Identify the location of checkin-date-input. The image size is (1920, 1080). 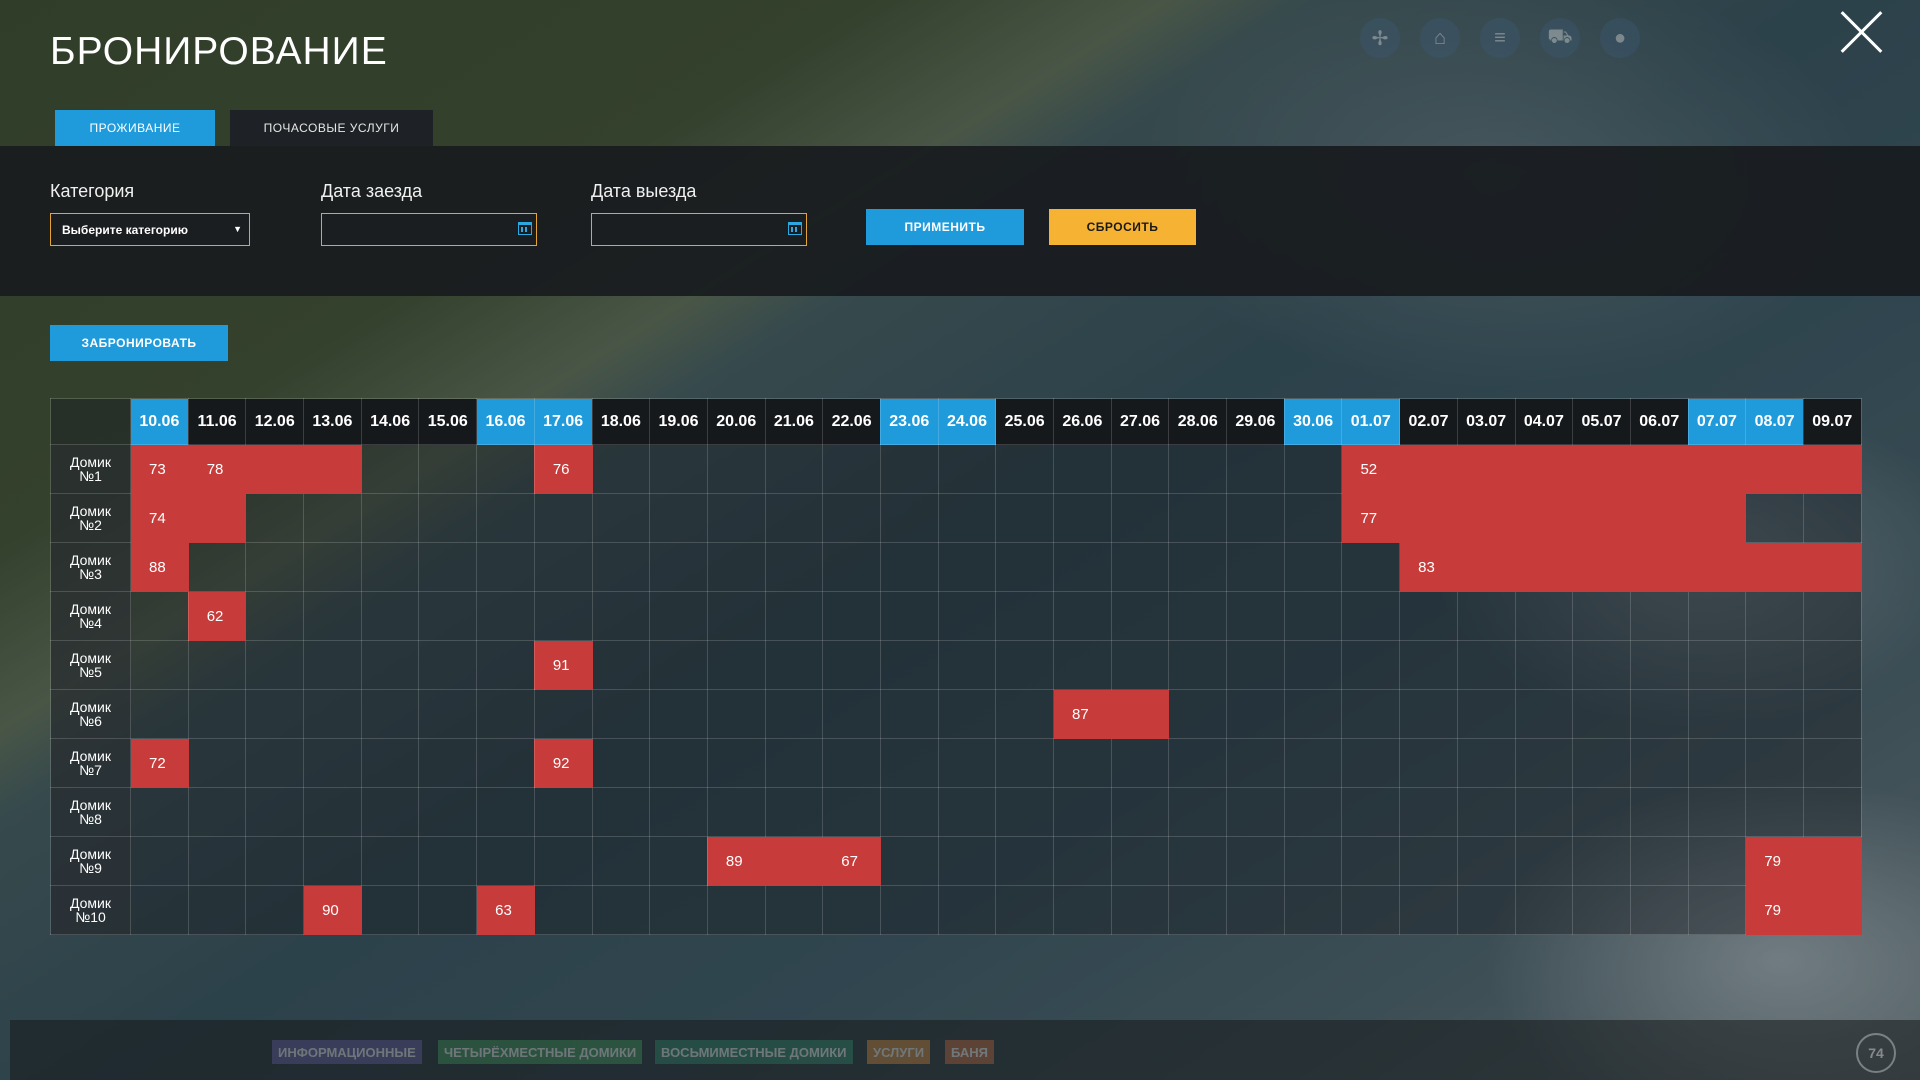
(429, 229).